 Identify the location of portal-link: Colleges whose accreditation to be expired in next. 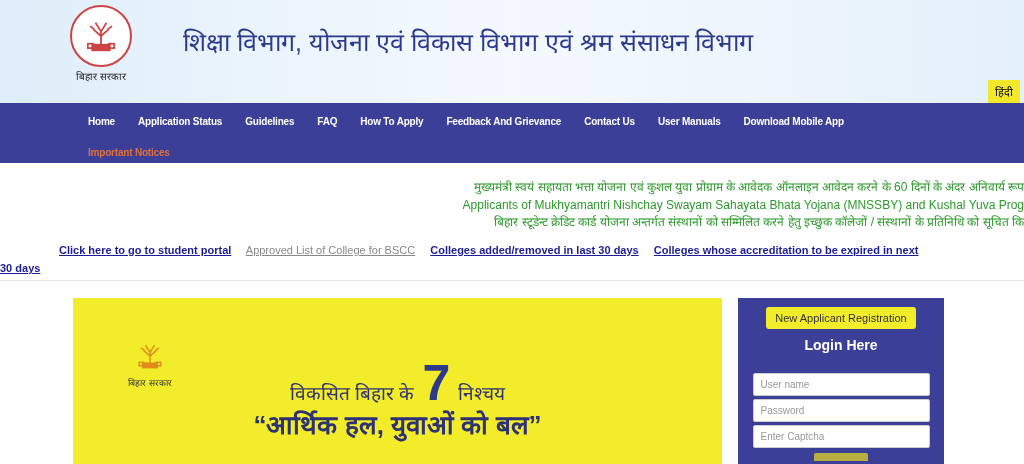
(786, 250).